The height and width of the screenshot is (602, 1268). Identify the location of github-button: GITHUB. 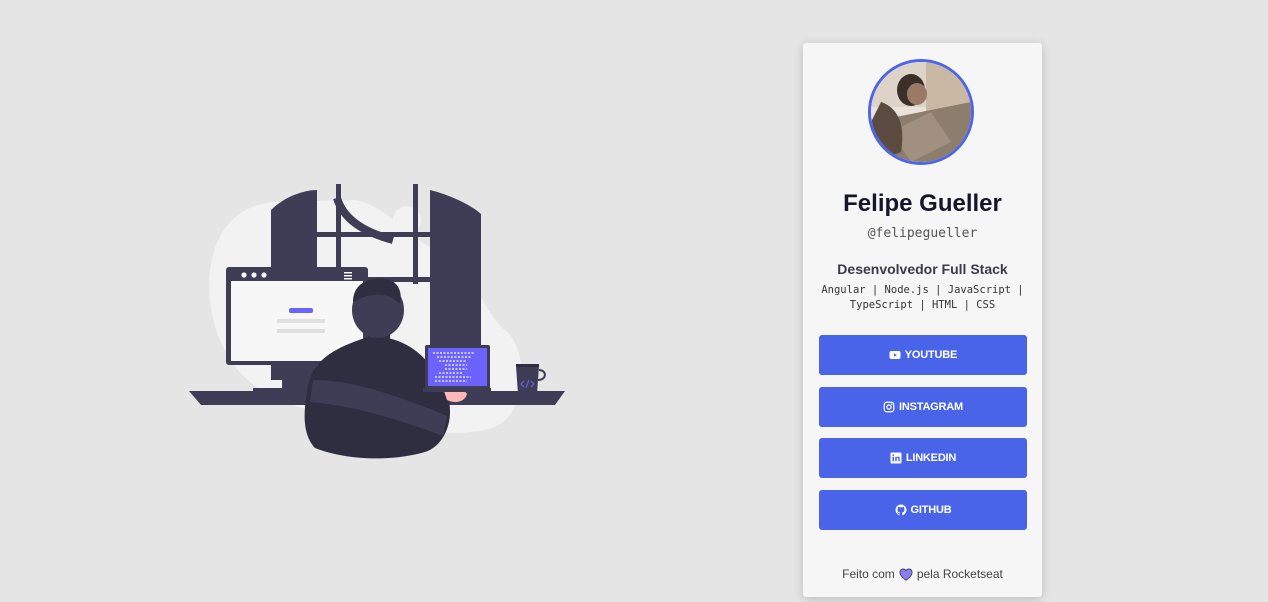
(923, 510).